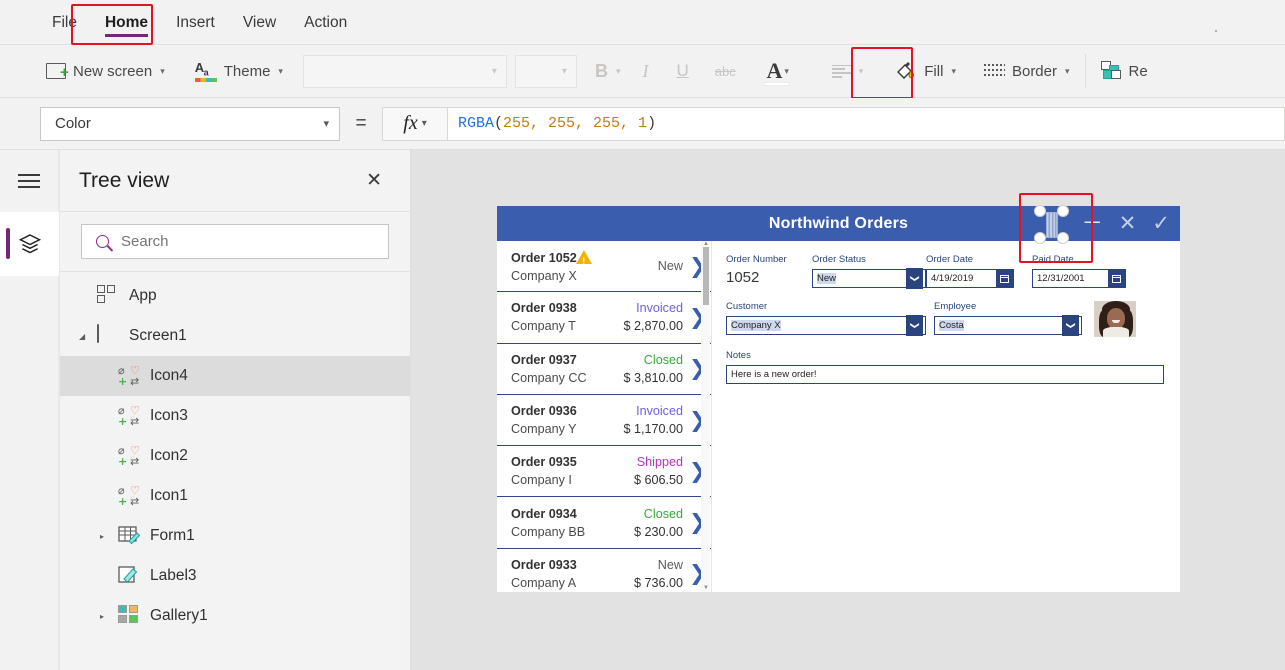 This screenshot has height=670, width=1285. What do you see at coordinates (105, 71) in the screenshot?
I see `new-screen-button: New screen ▾` at bounding box center [105, 71].